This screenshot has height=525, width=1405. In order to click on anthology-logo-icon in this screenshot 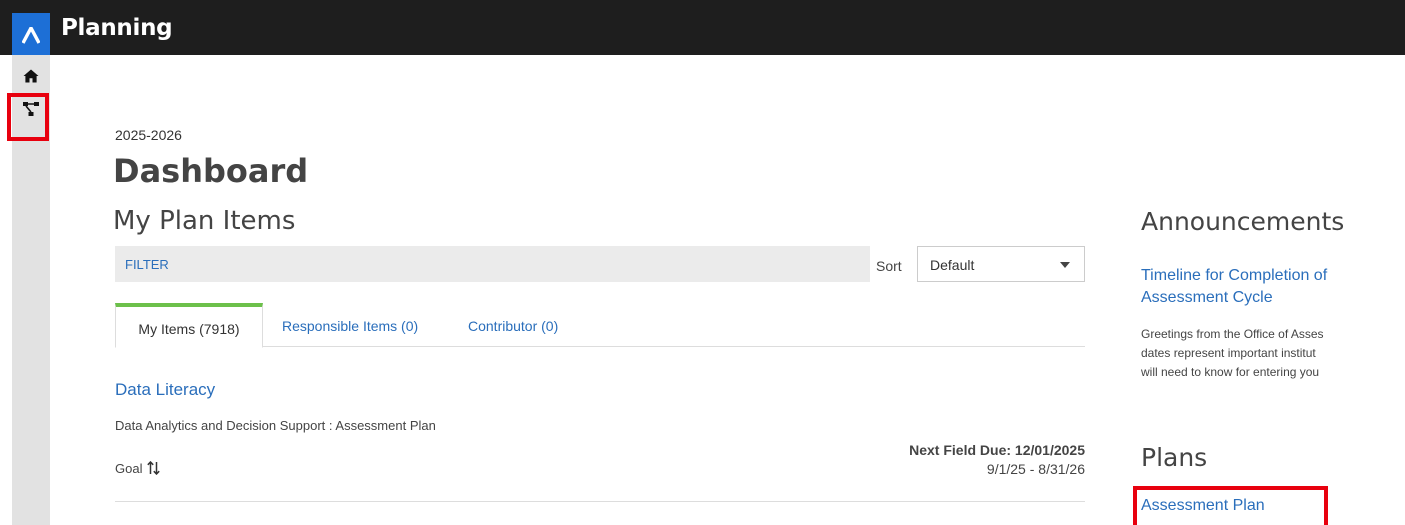, I will do `click(31, 35)`.